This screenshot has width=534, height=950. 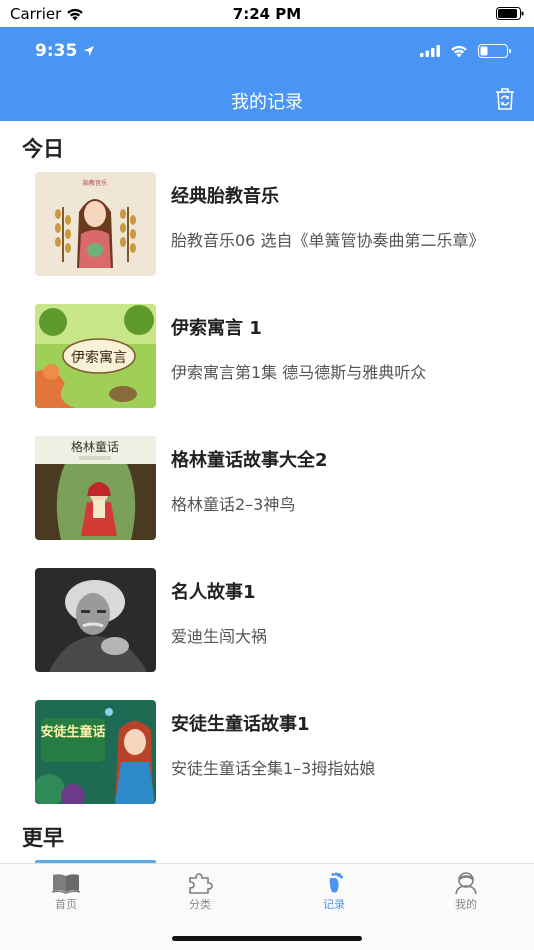 What do you see at coordinates (328, 240) in the screenshot?
I see `item-subtitle: 胎教音乐06 选自《单簧管协奏曲第二乐章》` at bounding box center [328, 240].